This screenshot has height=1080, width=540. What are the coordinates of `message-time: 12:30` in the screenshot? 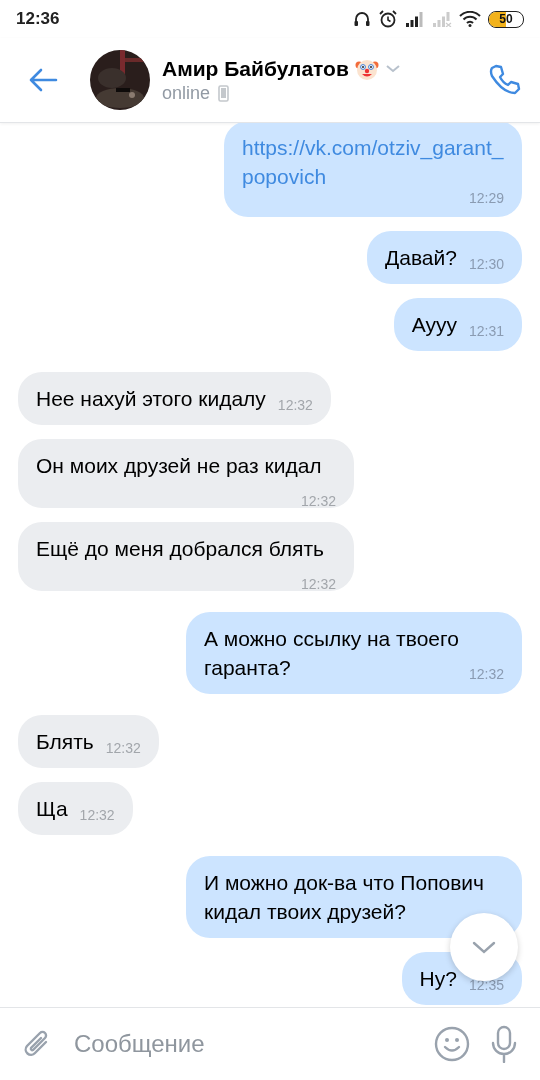 It's located at (486, 264).